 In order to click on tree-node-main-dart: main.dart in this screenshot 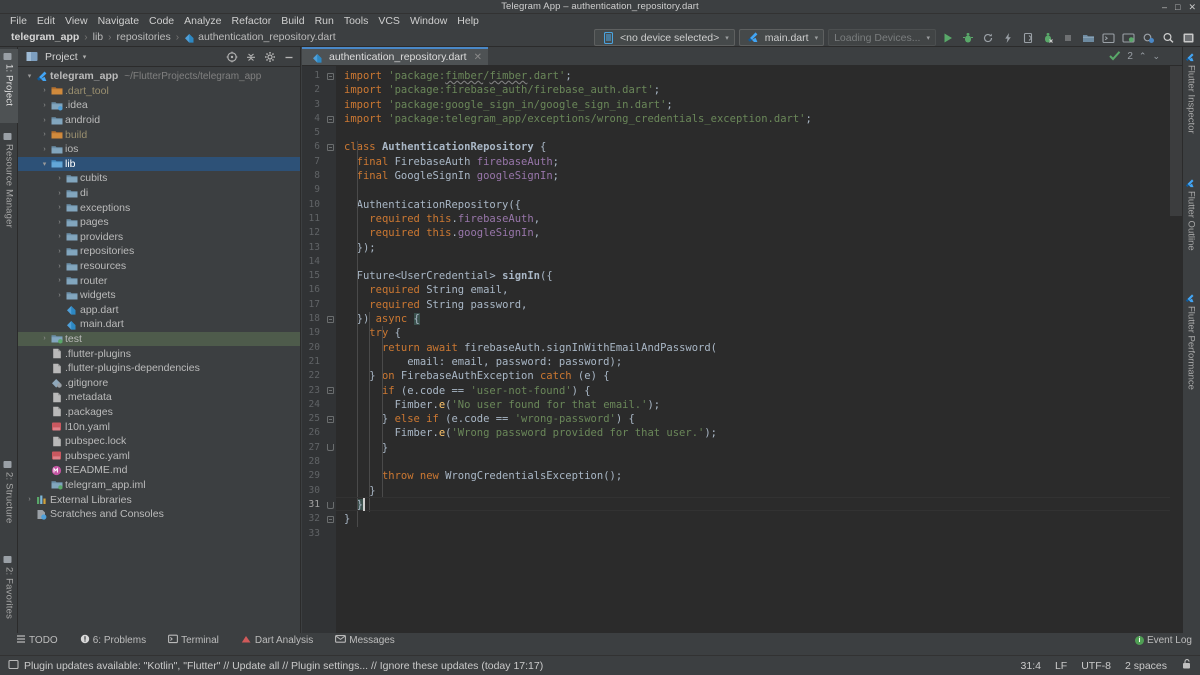, I will do `click(159, 324)`.